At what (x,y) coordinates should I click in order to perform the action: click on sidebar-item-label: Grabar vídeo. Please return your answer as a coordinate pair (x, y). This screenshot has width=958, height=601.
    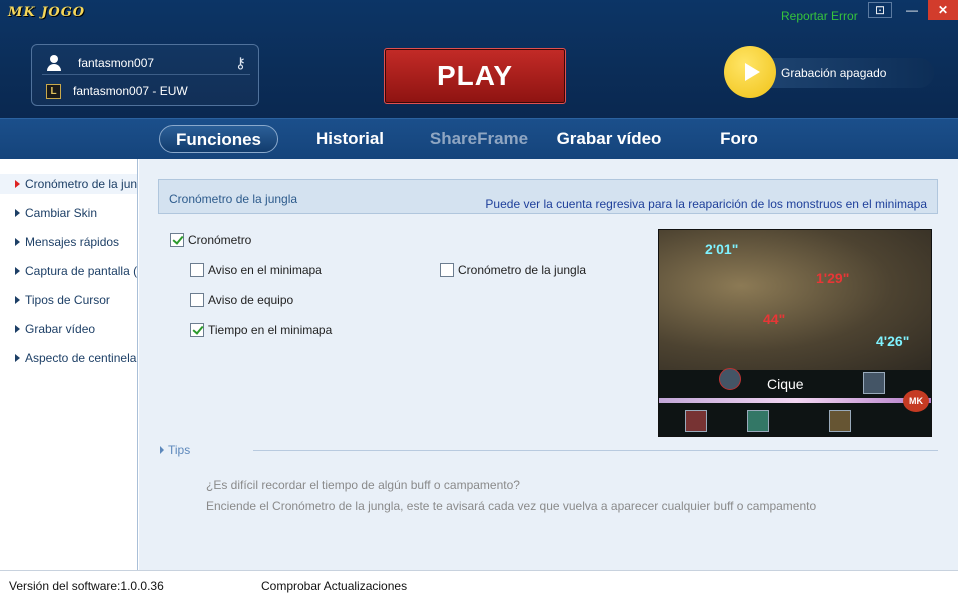
    Looking at the image, I should click on (60, 329).